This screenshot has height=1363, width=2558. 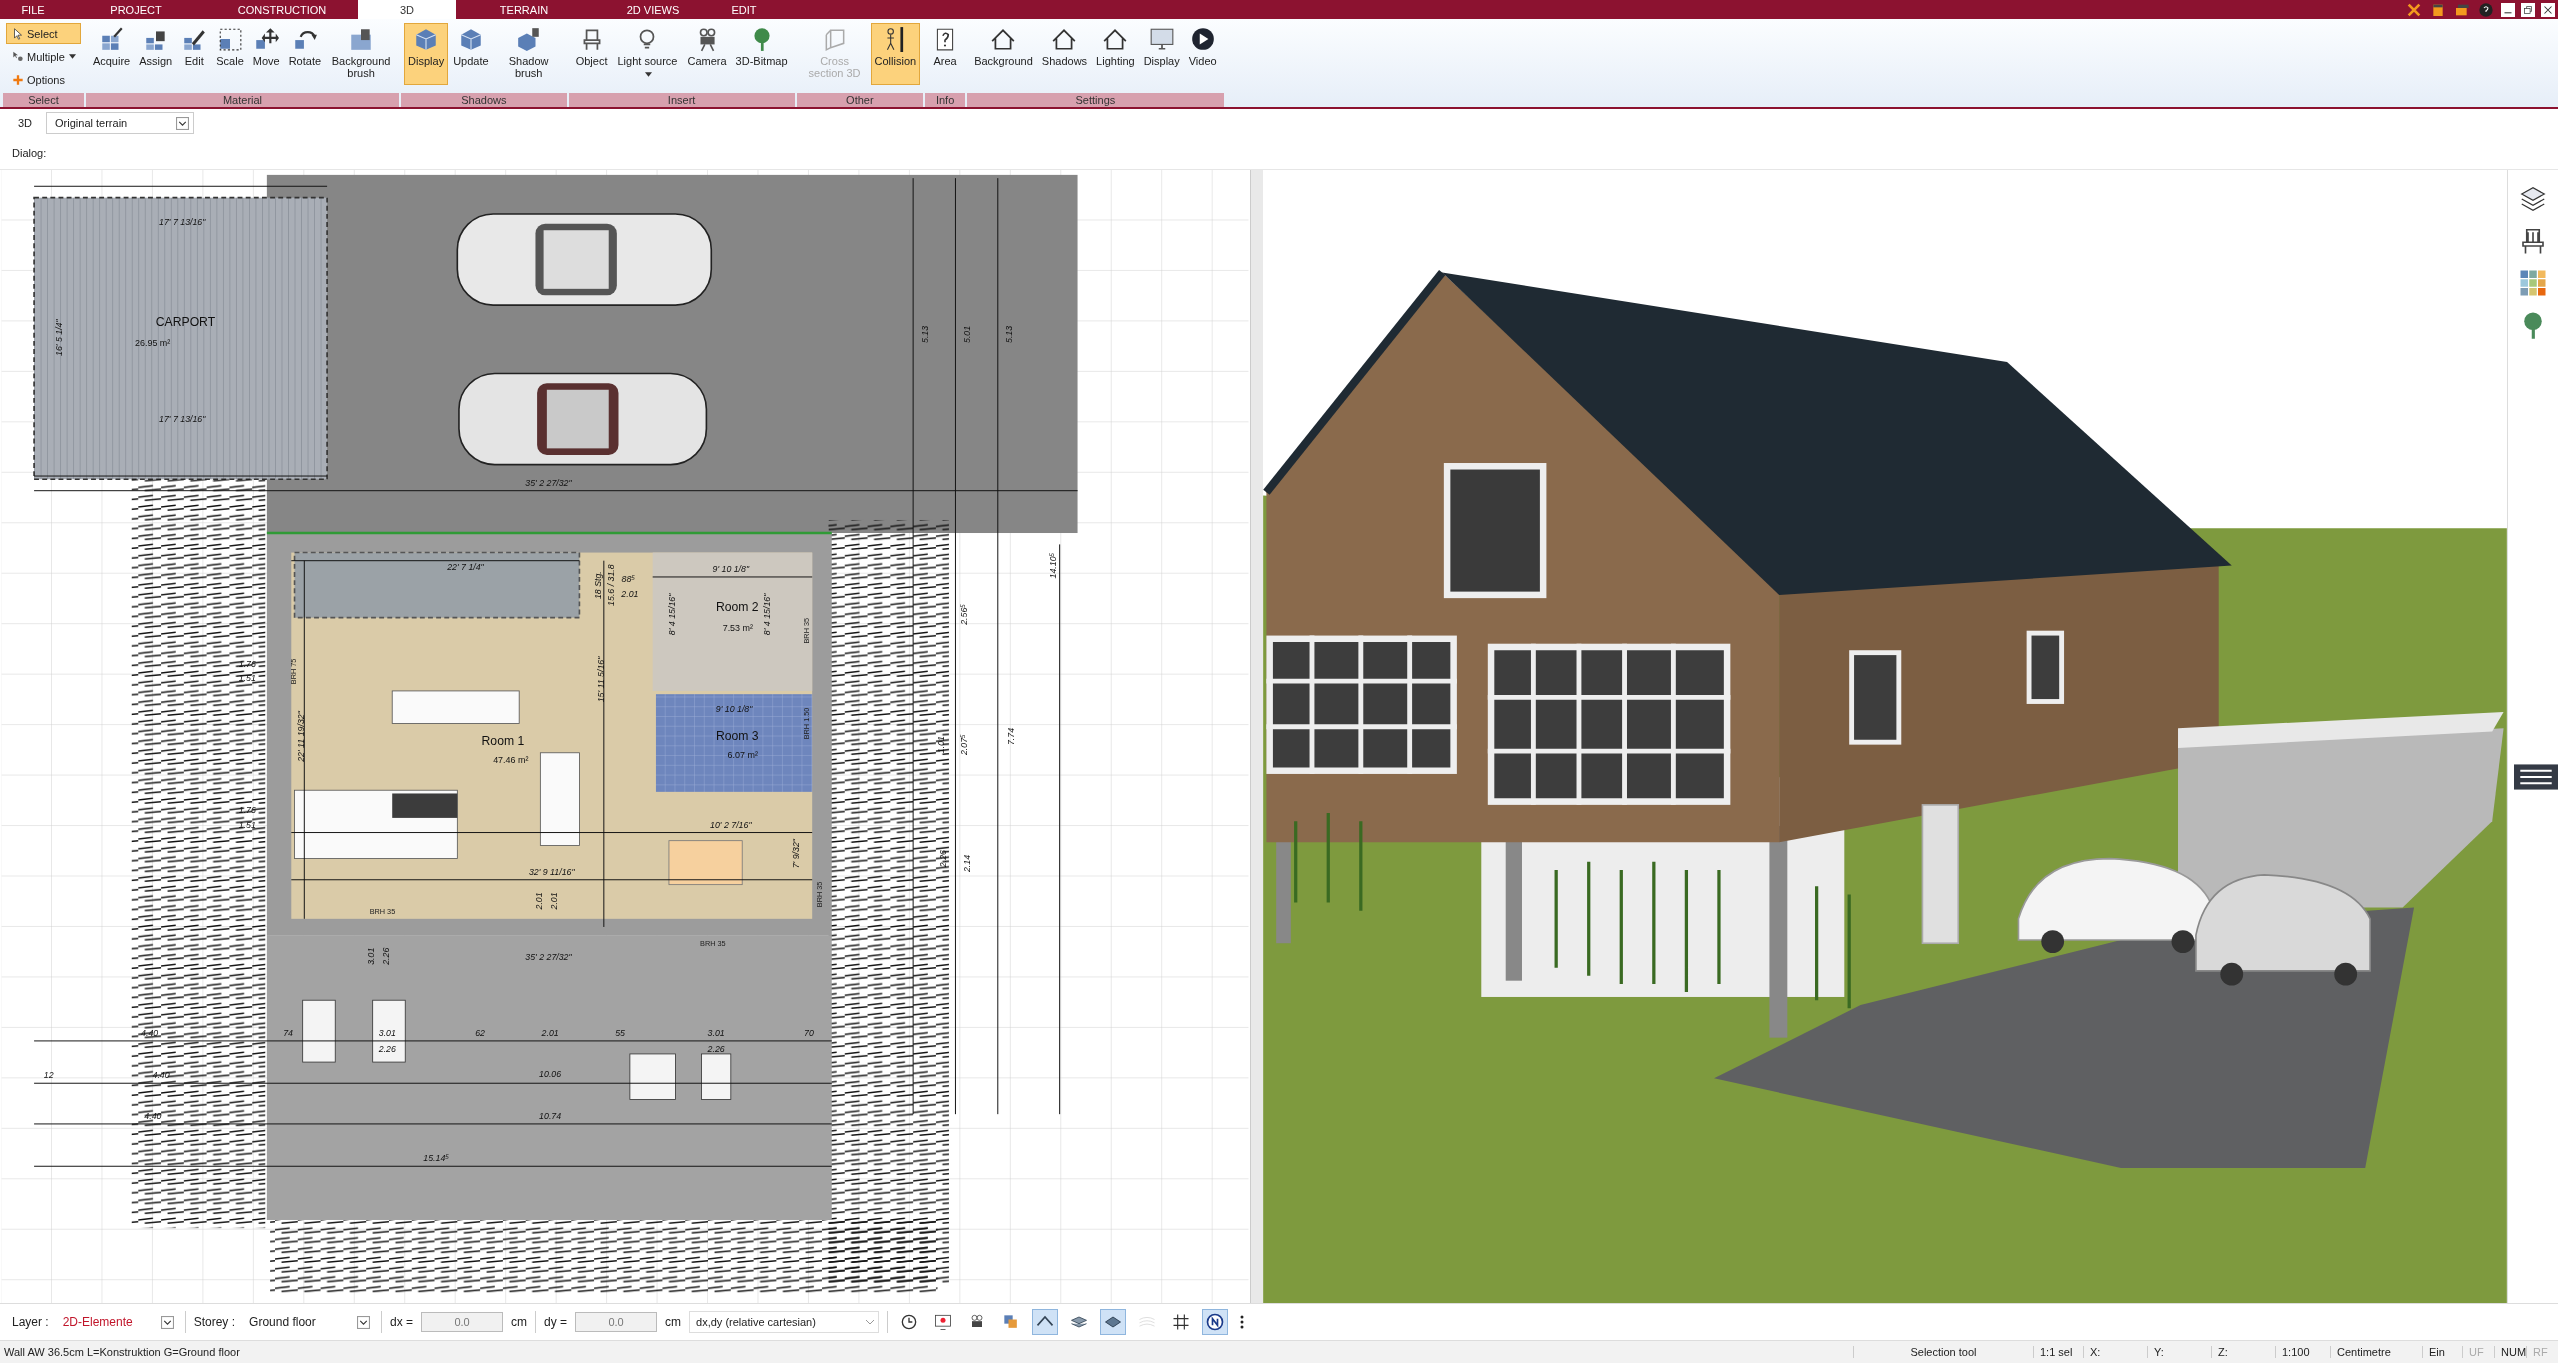 I want to click on menu-icon, so click(x=2536, y=777).